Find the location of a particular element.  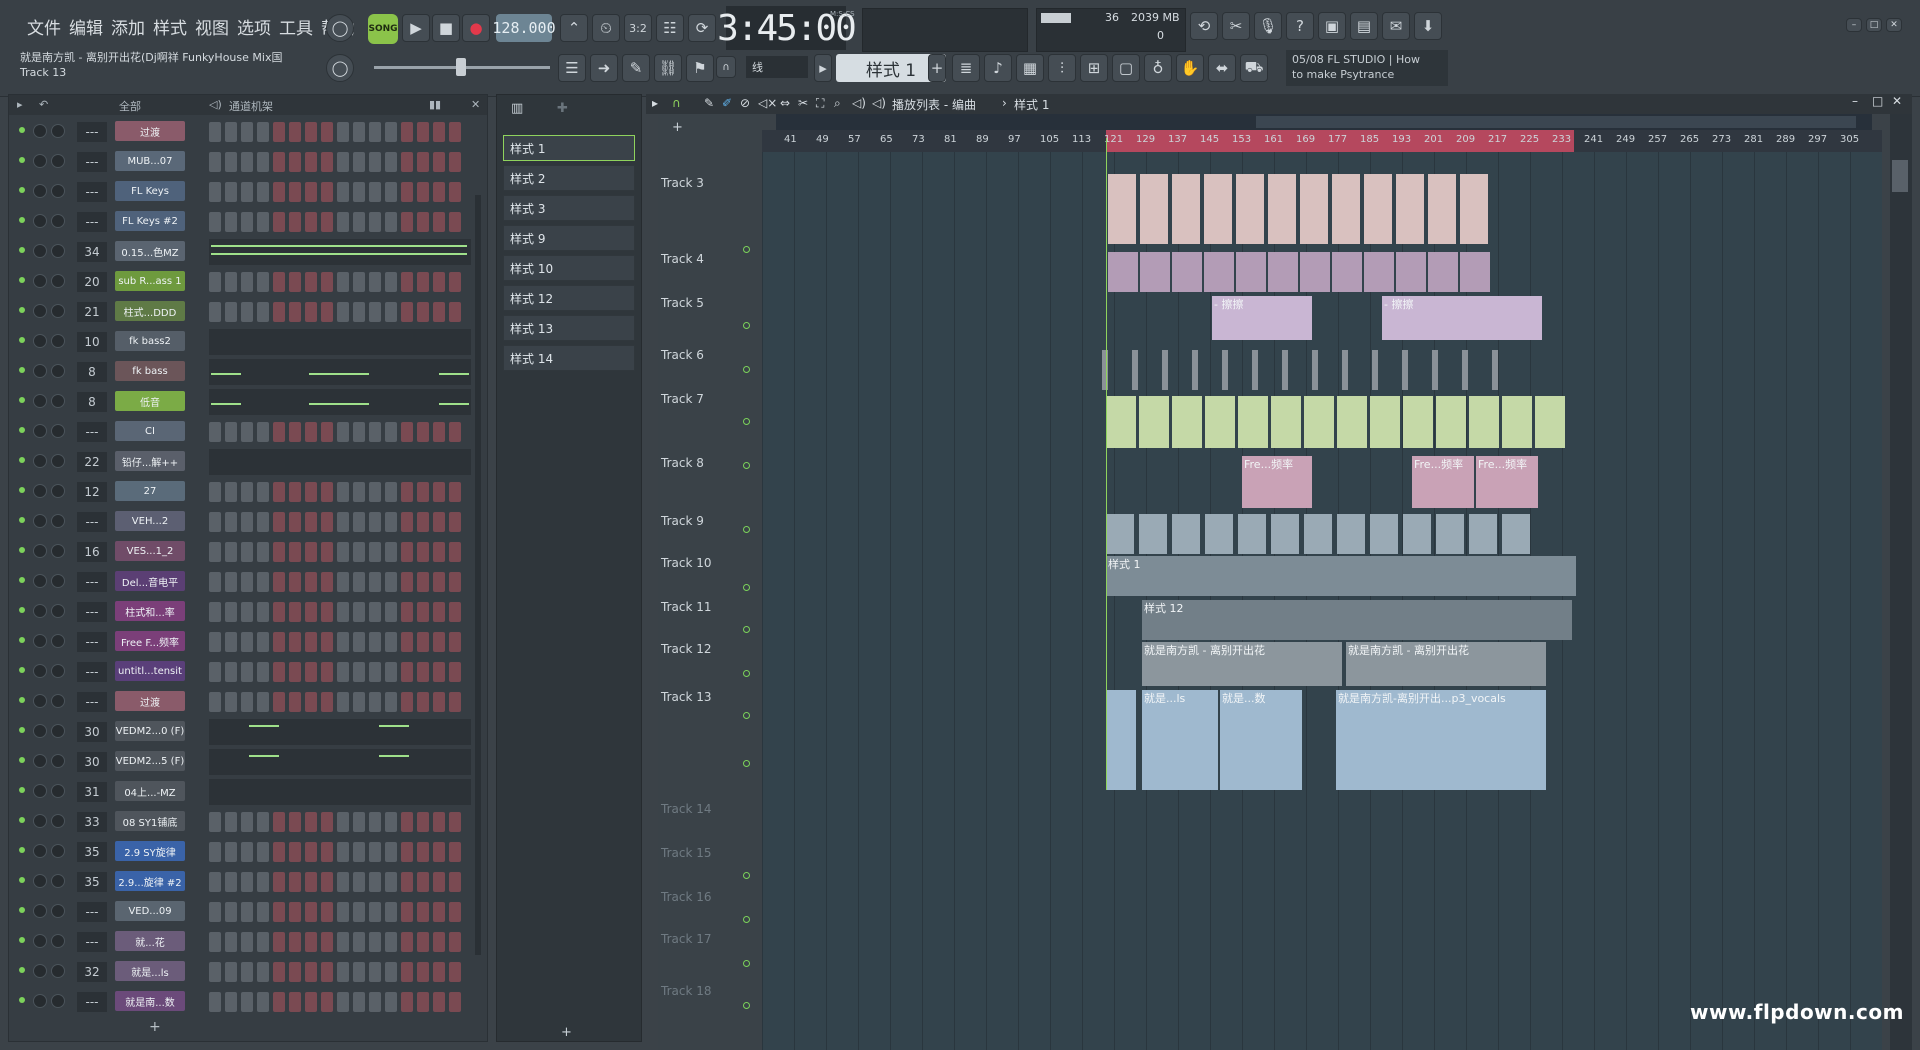

channel-name-button: VEDM2...0 (F) is located at coordinates (150, 731).